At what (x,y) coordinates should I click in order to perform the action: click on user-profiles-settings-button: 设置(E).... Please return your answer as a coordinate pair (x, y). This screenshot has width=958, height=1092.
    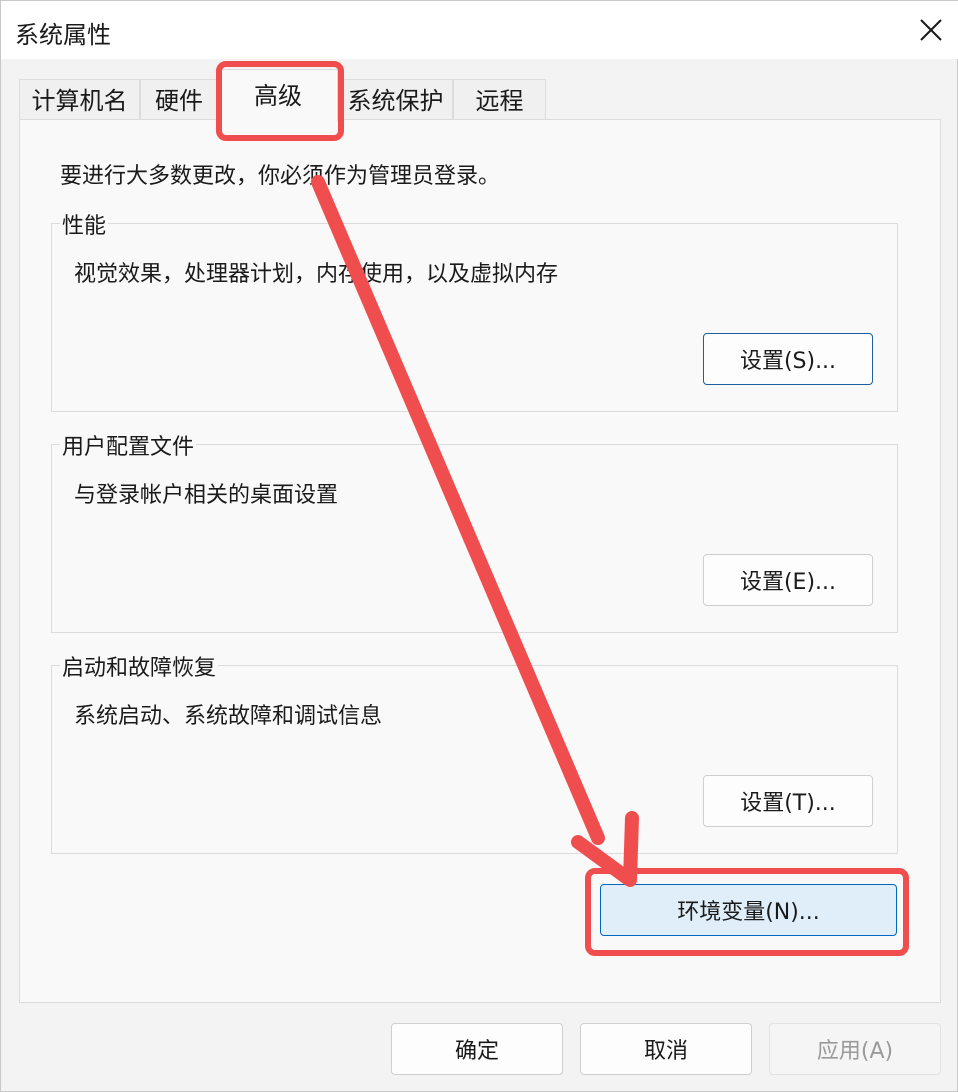
    Looking at the image, I should click on (788, 580).